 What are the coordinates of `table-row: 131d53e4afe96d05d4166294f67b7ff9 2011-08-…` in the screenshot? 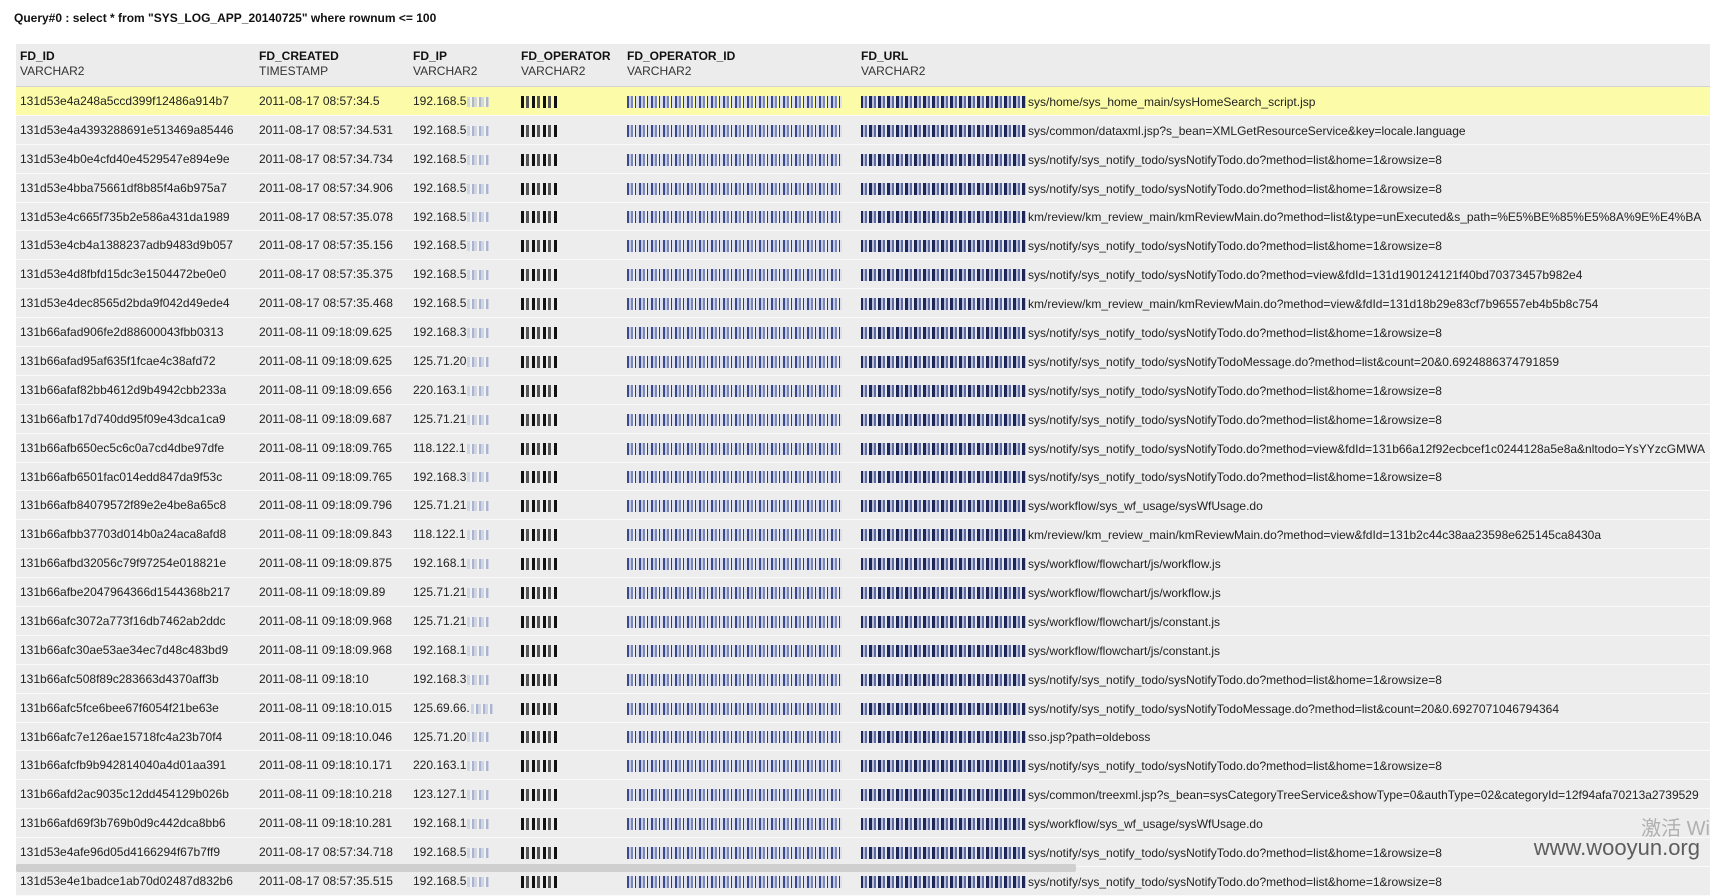 It's located at (863, 853).